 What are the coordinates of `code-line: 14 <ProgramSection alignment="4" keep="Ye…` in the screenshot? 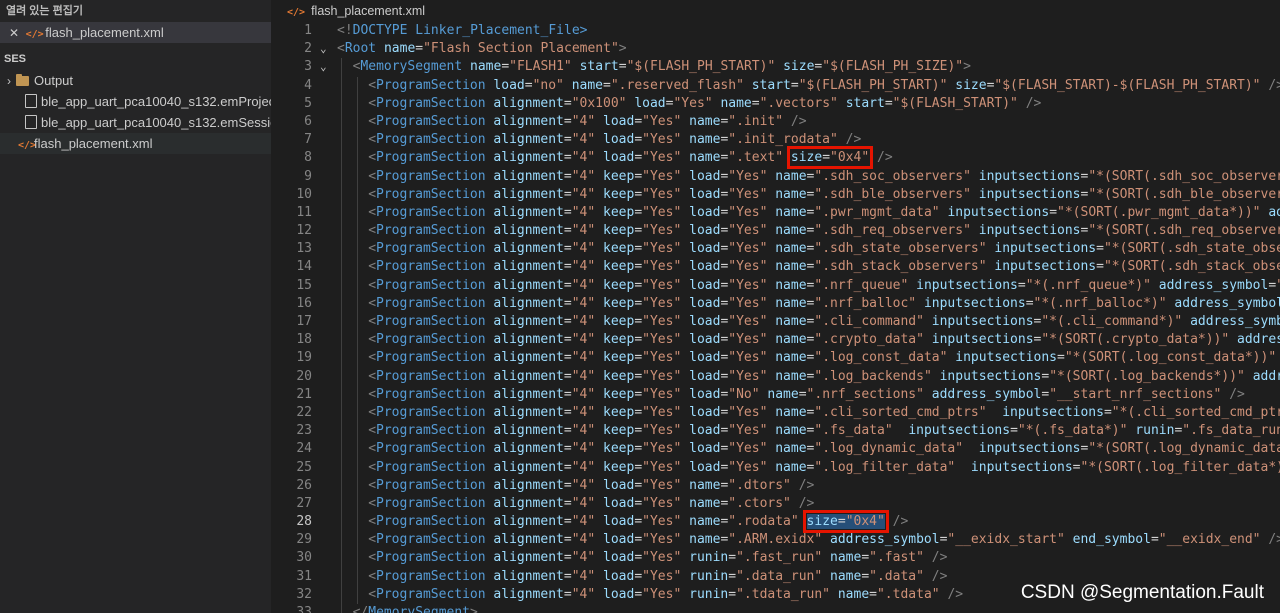 It's located at (775, 267).